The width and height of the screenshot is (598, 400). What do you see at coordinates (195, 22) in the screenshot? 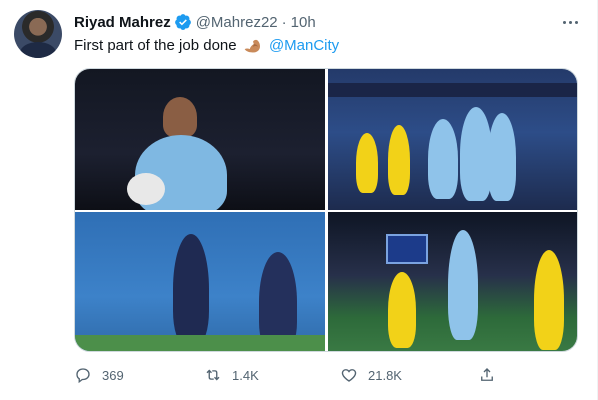
I see `tweet-header: Riyad Mahrez @Mahrez22 · 10h` at bounding box center [195, 22].